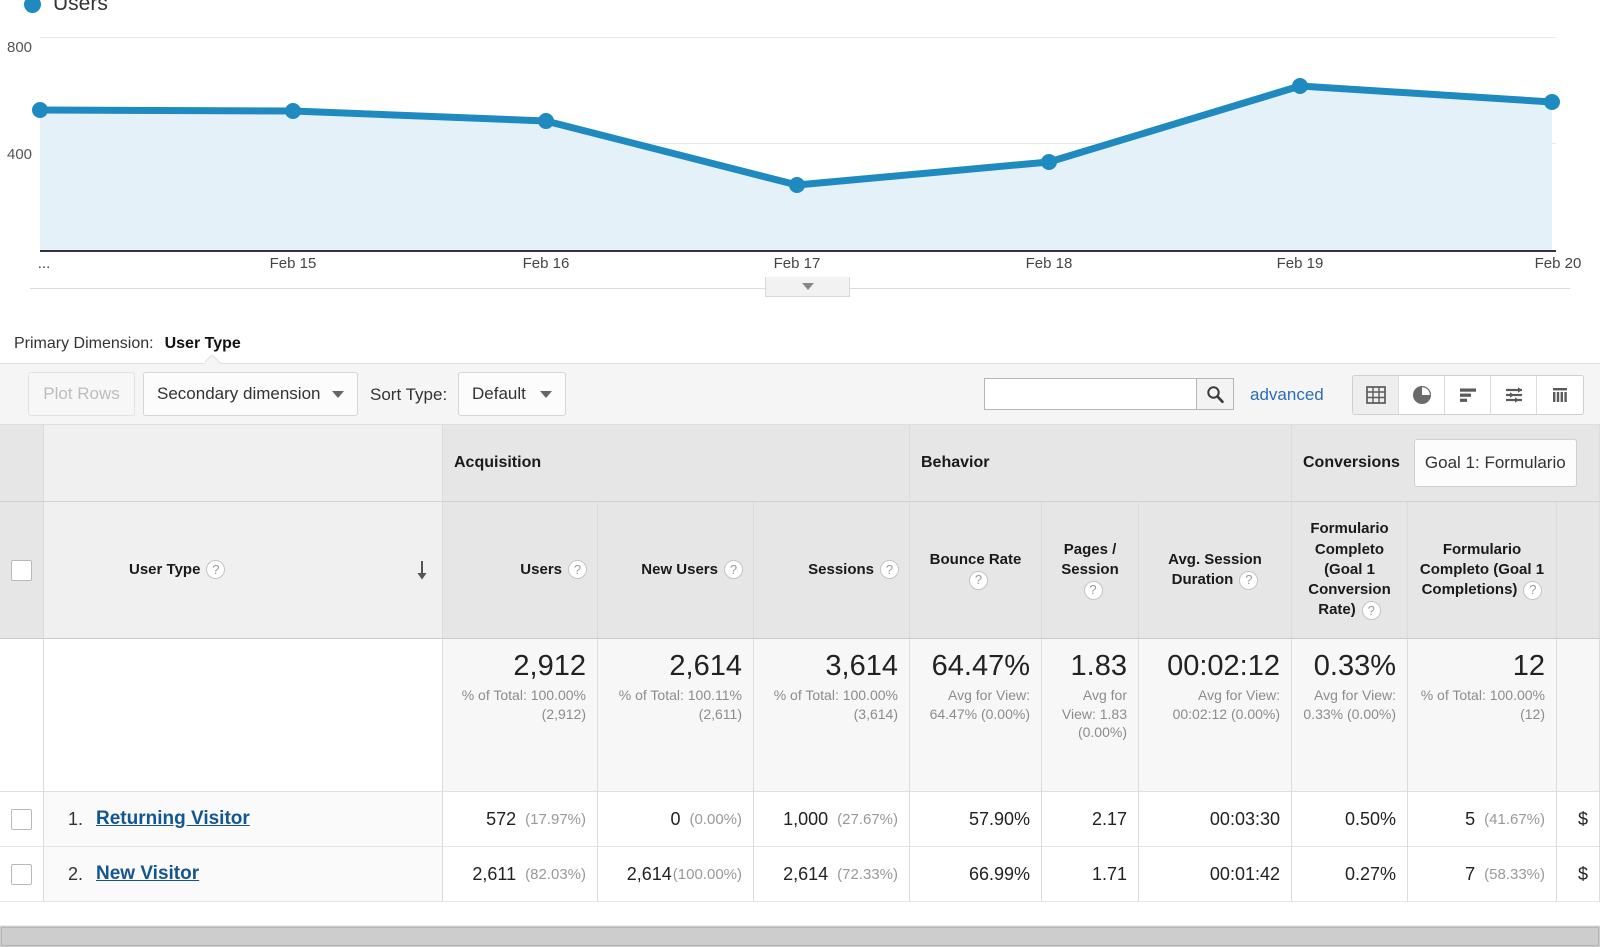 The height and width of the screenshot is (947, 1600). What do you see at coordinates (20, 47) in the screenshot?
I see `y-axis-tick-800: 800` at bounding box center [20, 47].